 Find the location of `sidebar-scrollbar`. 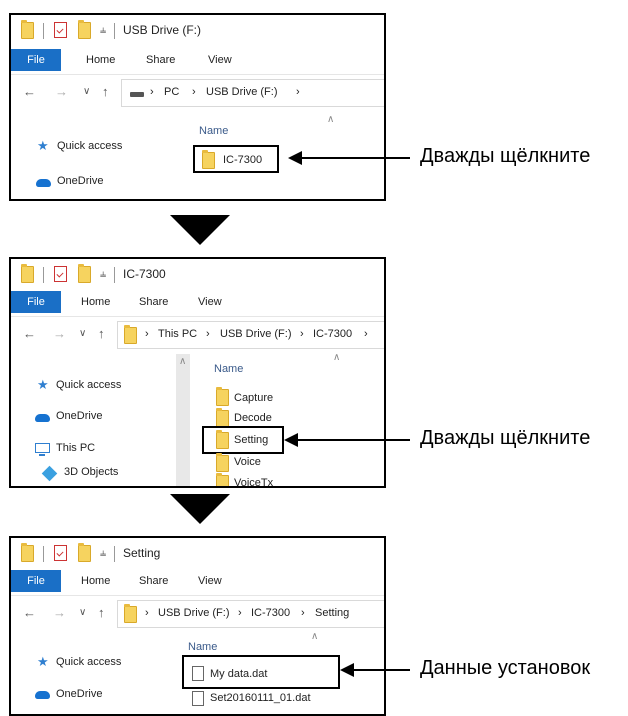

sidebar-scrollbar is located at coordinates (183, 420).